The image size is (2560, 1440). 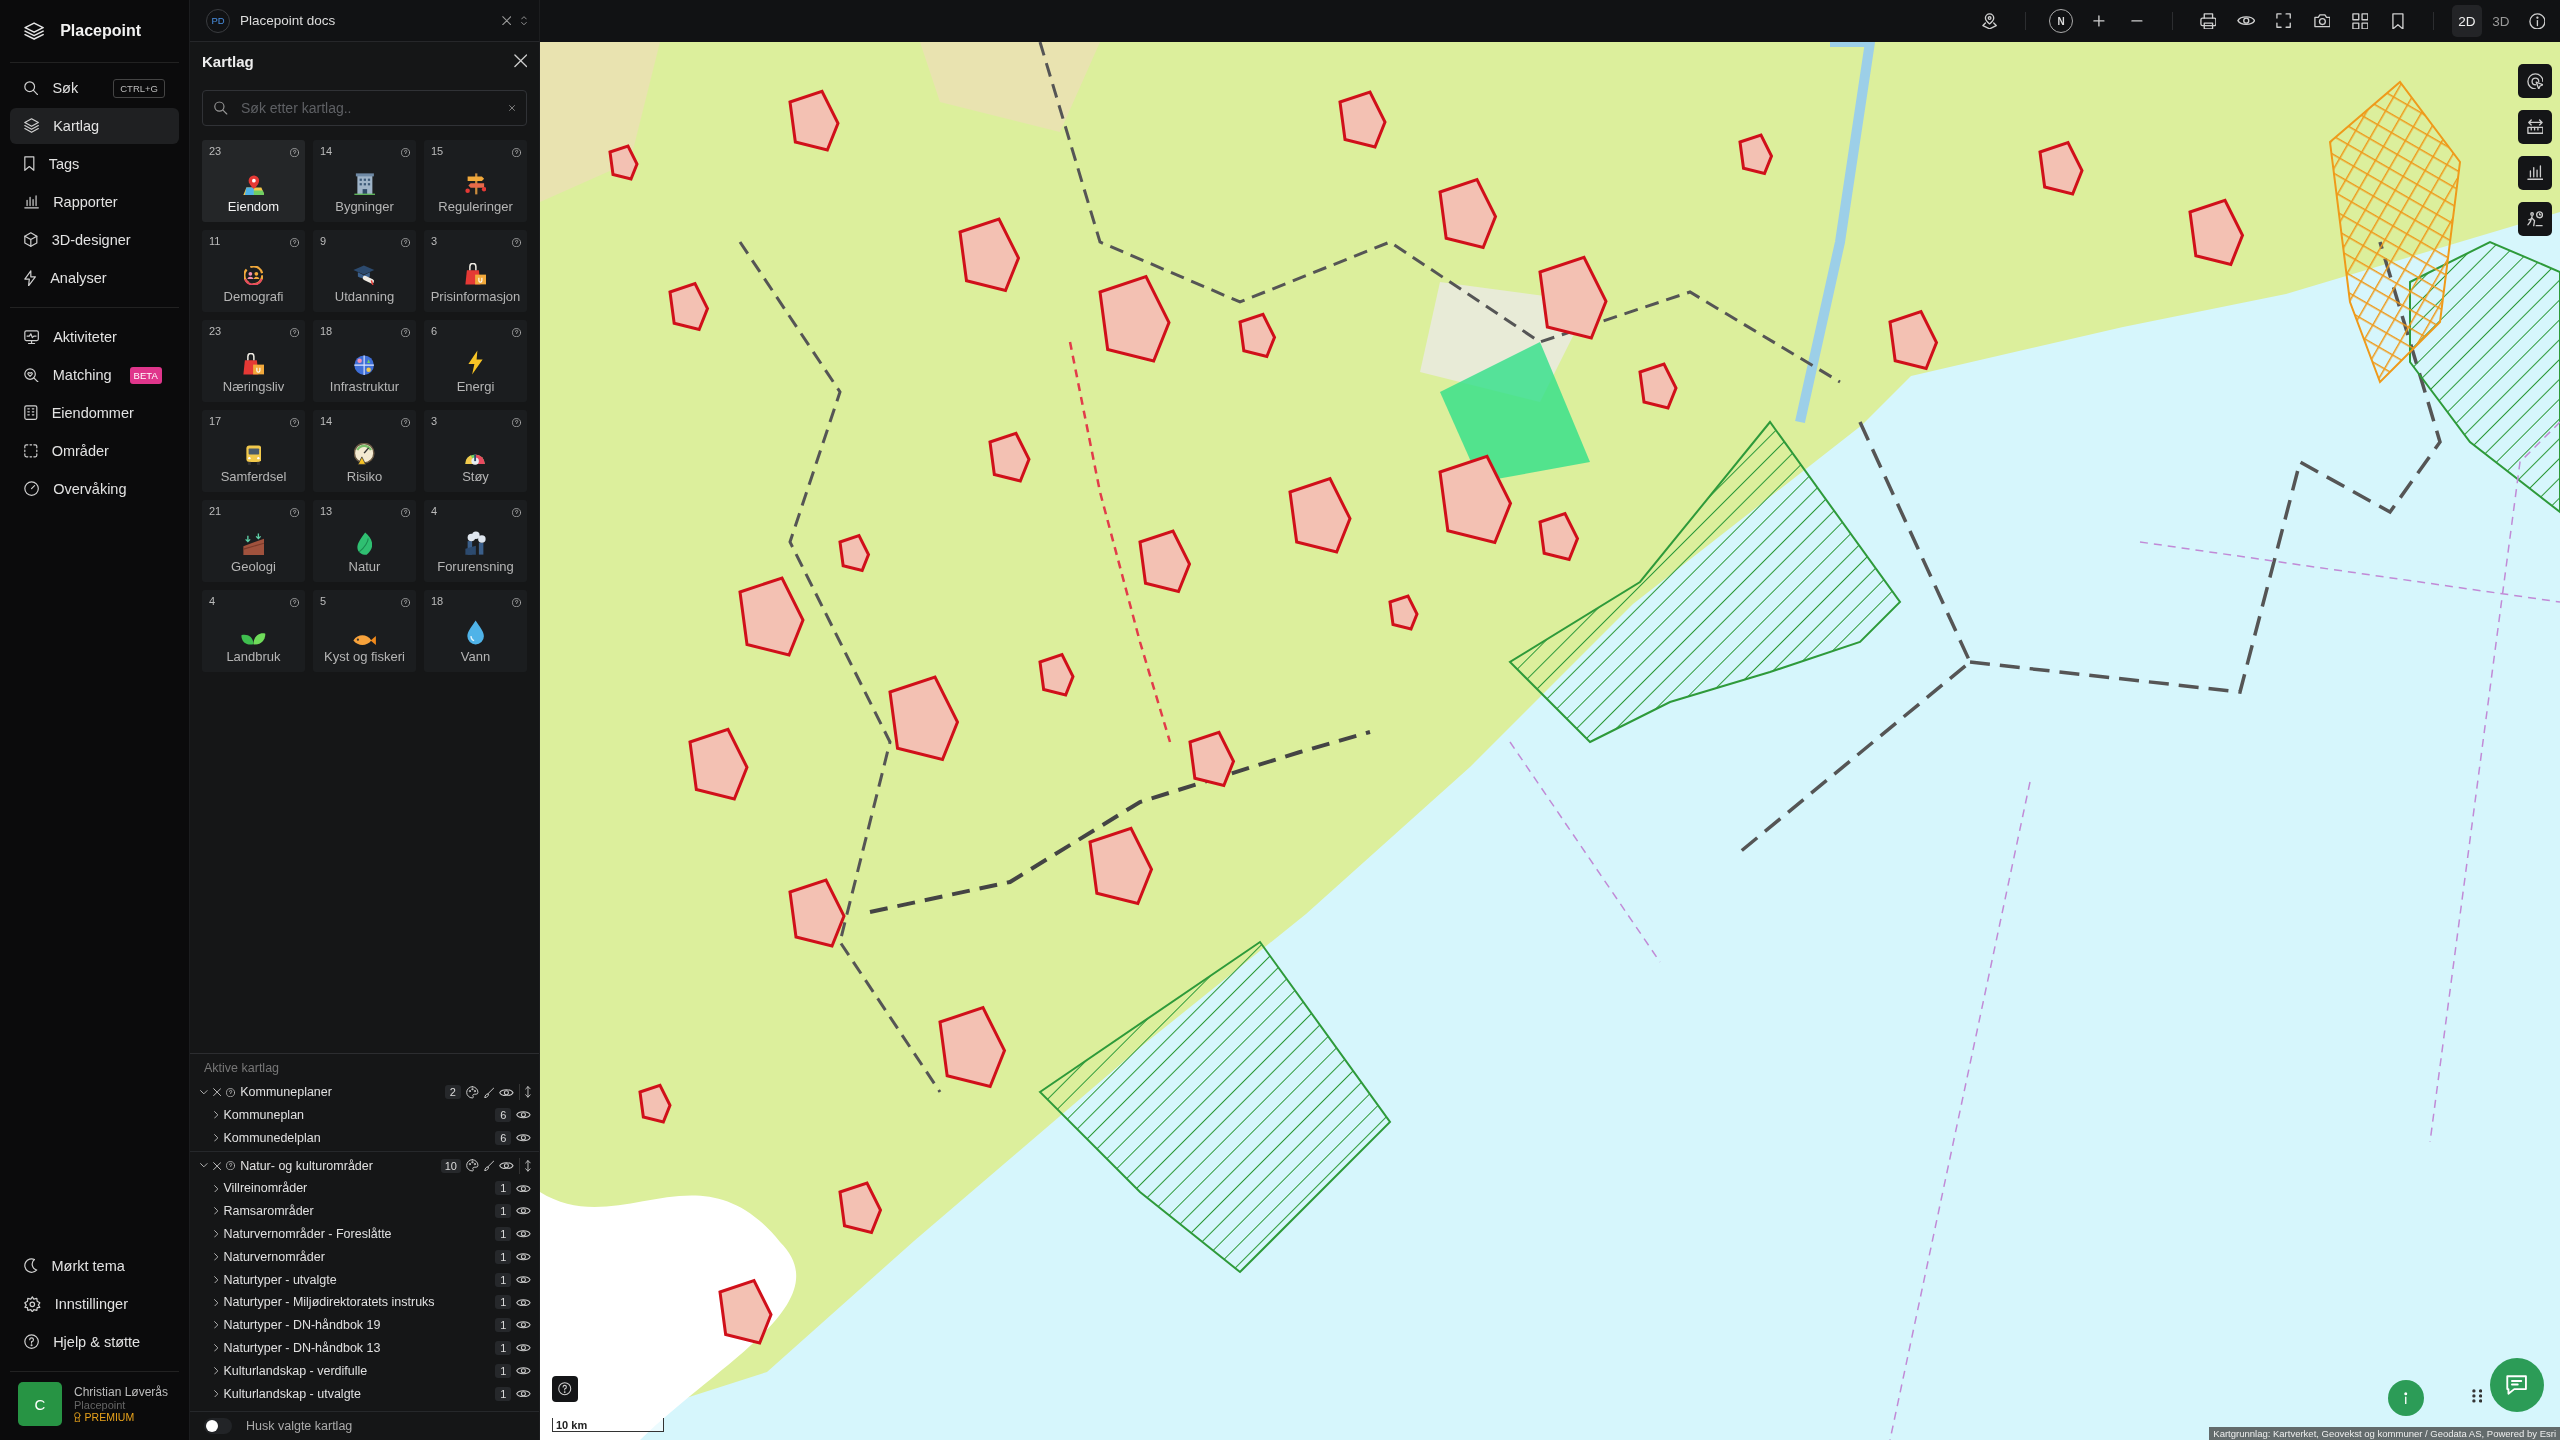 I want to click on nav-item: Mørkt tema, so click(x=94, y=1266).